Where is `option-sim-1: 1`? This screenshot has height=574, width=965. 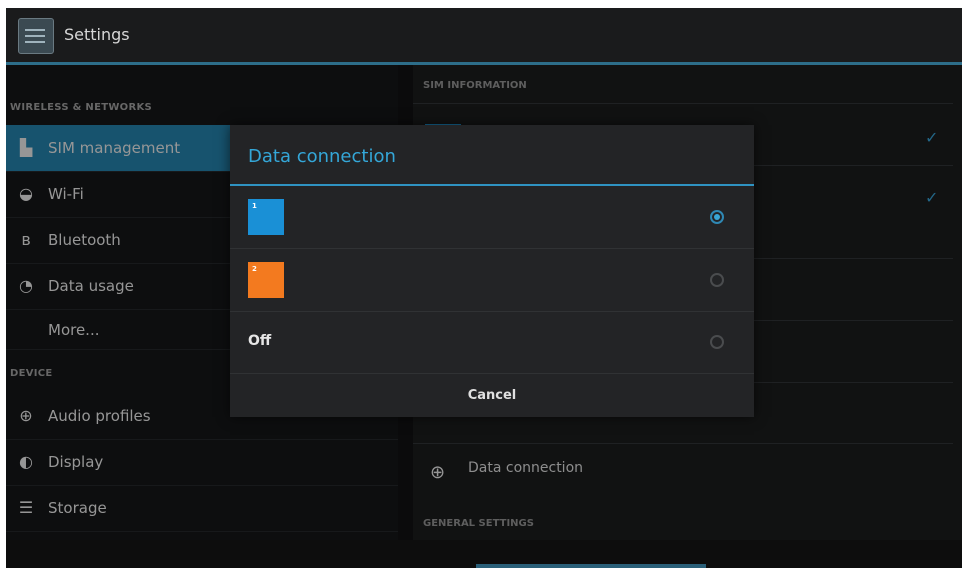 option-sim-1: 1 is located at coordinates (492, 217).